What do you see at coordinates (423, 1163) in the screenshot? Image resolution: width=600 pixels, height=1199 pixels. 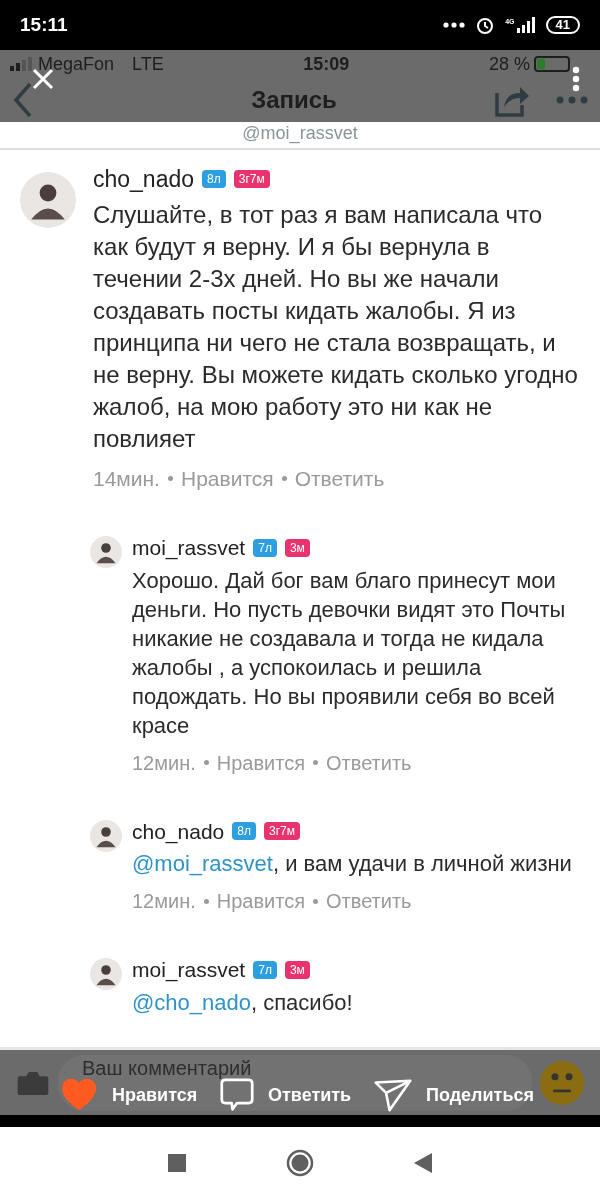 I see `back-icon` at bounding box center [423, 1163].